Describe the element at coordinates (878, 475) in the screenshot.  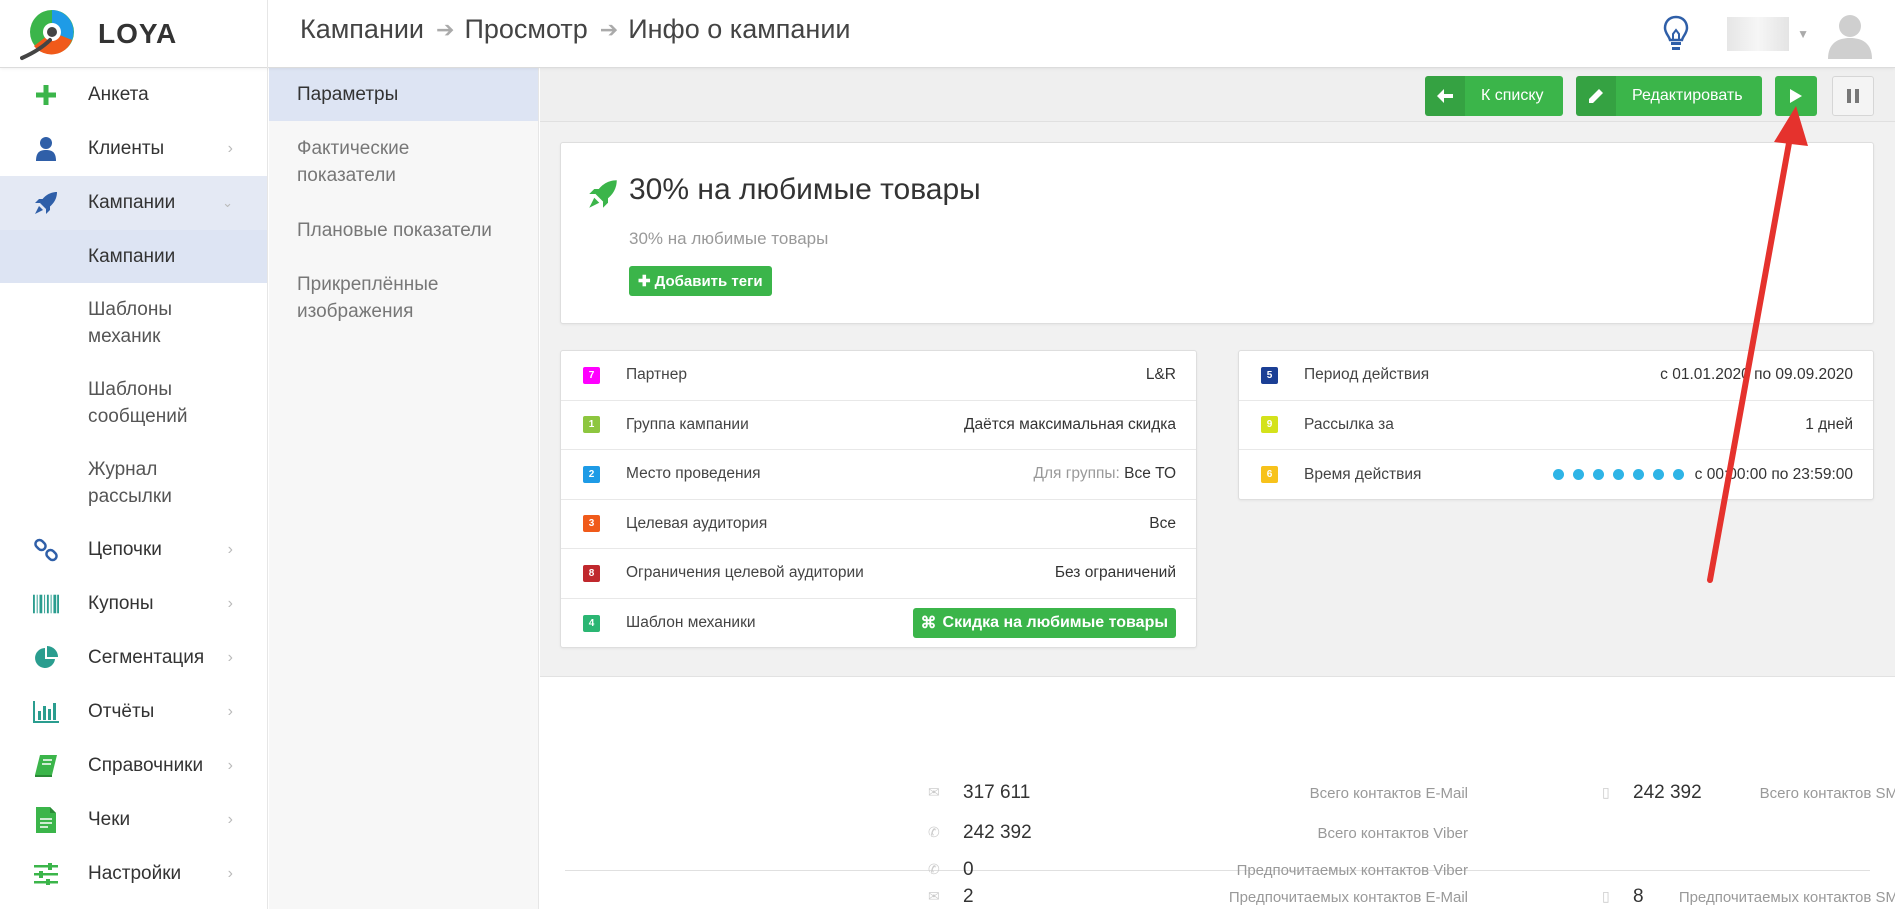
I see `param-row-location: 2 Место проведения Для группы: Все ТО` at that location.